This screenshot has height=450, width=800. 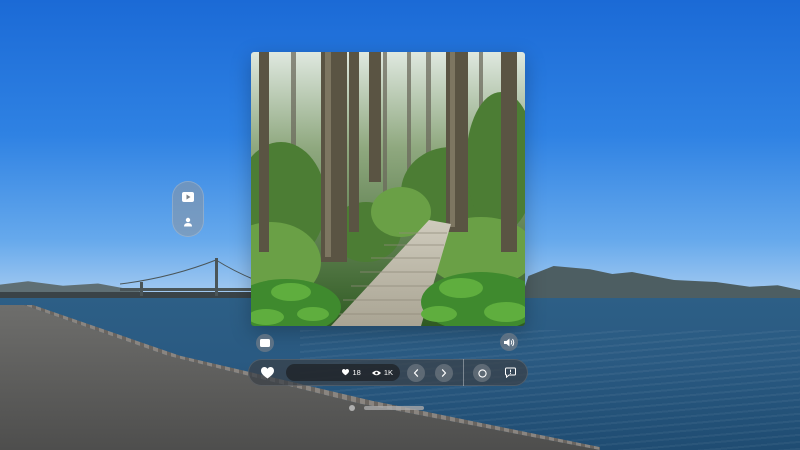 I want to click on previous-button, so click(x=416, y=373).